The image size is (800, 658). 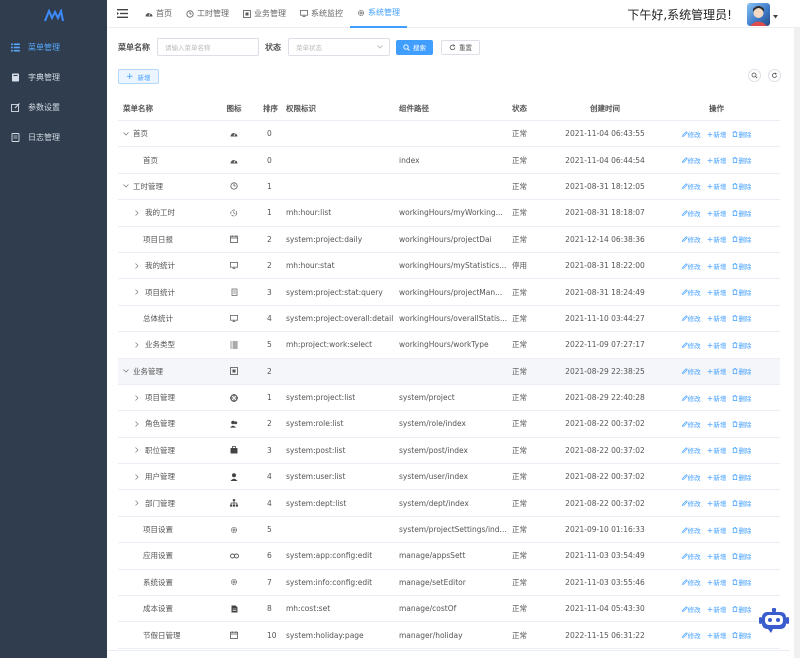 What do you see at coordinates (138, 76) in the screenshot?
I see `add-button: + 新增` at bounding box center [138, 76].